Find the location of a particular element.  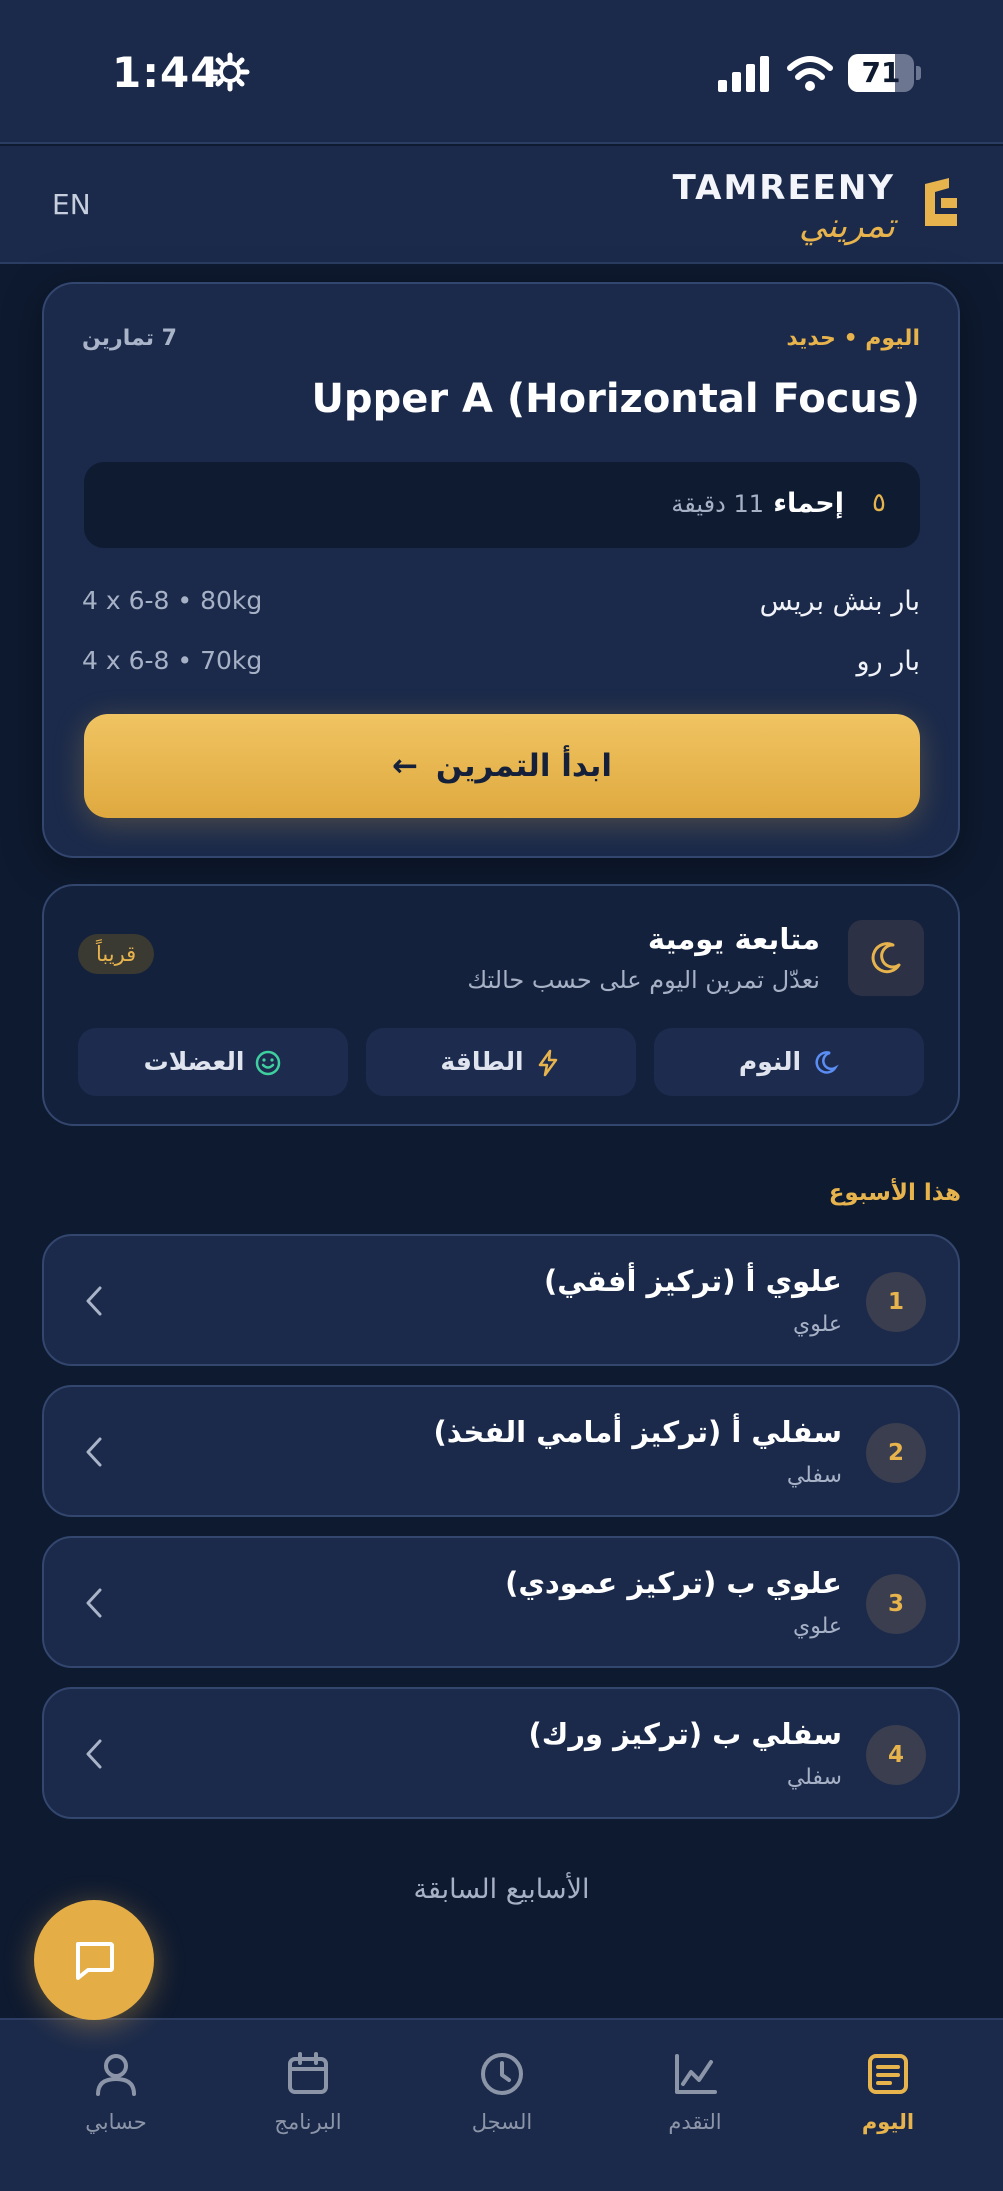

muscles-label: العضلات is located at coordinates (194, 1061).